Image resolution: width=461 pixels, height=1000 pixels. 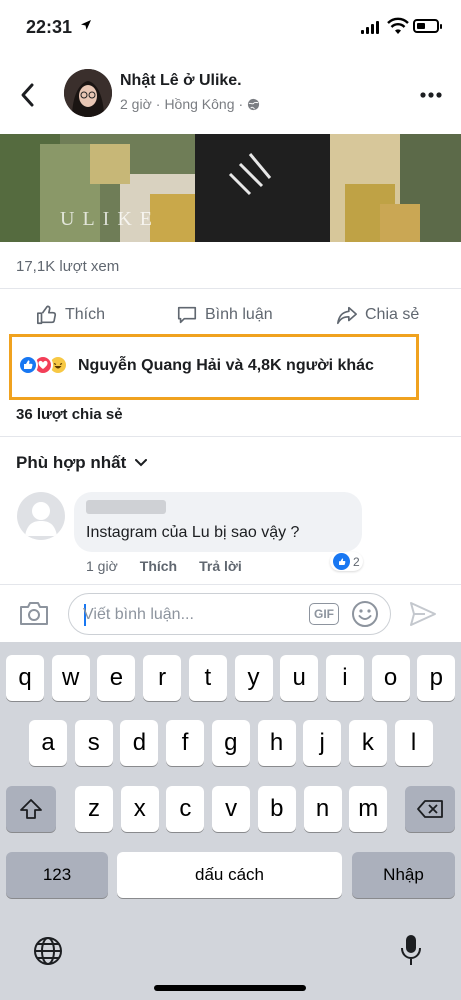 What do you see at coordinates (413, 743) in the screenshot?
I see `key-l: l` at bounding box center [413, 743].